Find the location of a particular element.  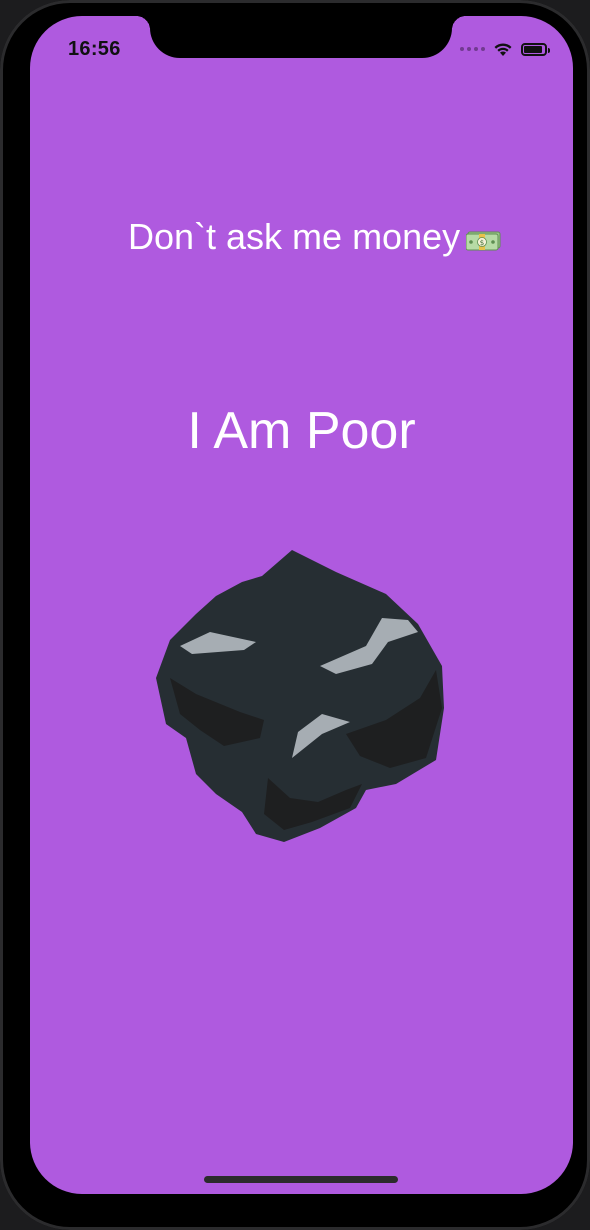

coal-icon is located at coordinates (300, 696).